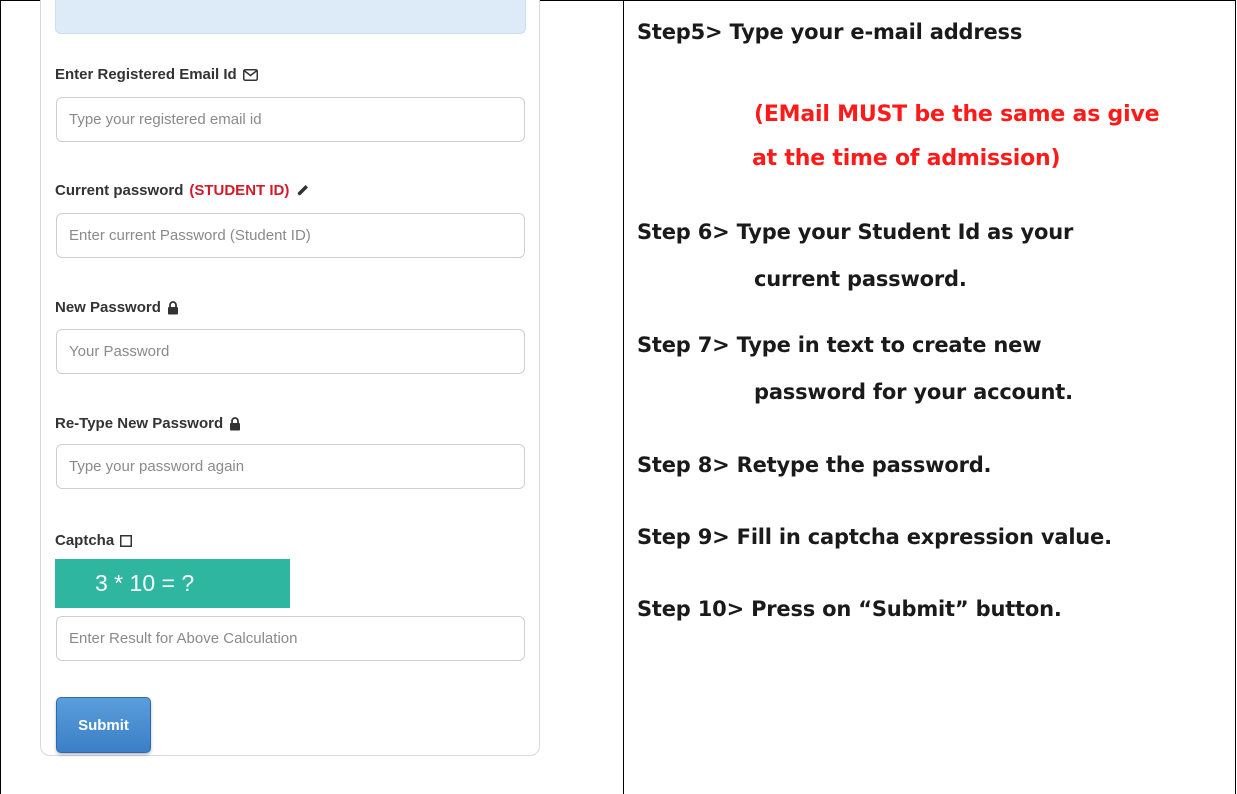  I want to click on step8-text: Step 8> Retype the password., so click(814, 465).